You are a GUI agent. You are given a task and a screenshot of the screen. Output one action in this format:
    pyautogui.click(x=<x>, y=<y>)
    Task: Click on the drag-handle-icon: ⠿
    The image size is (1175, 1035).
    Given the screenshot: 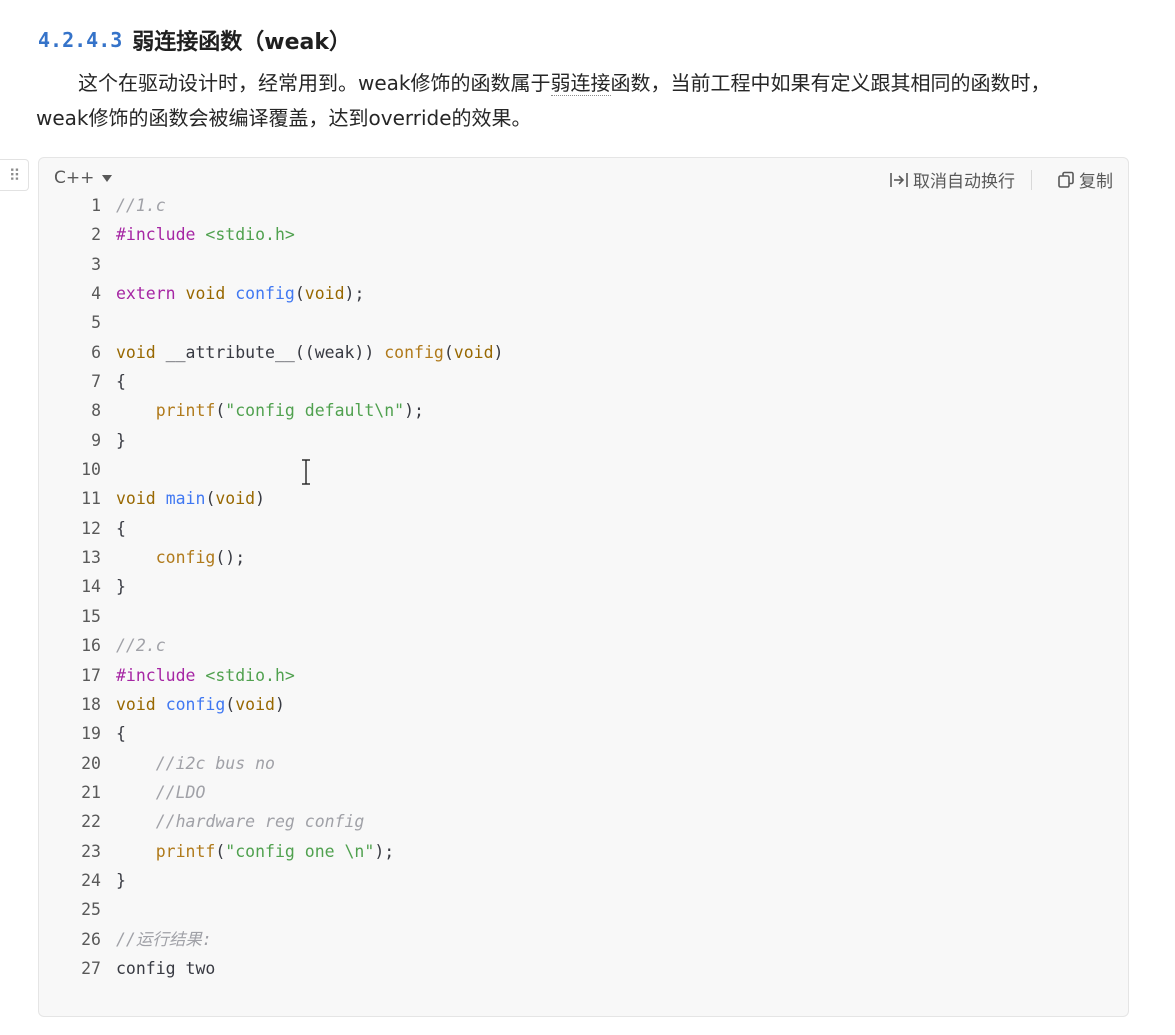 What is the action you would take?
    pyautogui.click(x=14, y=175)
    